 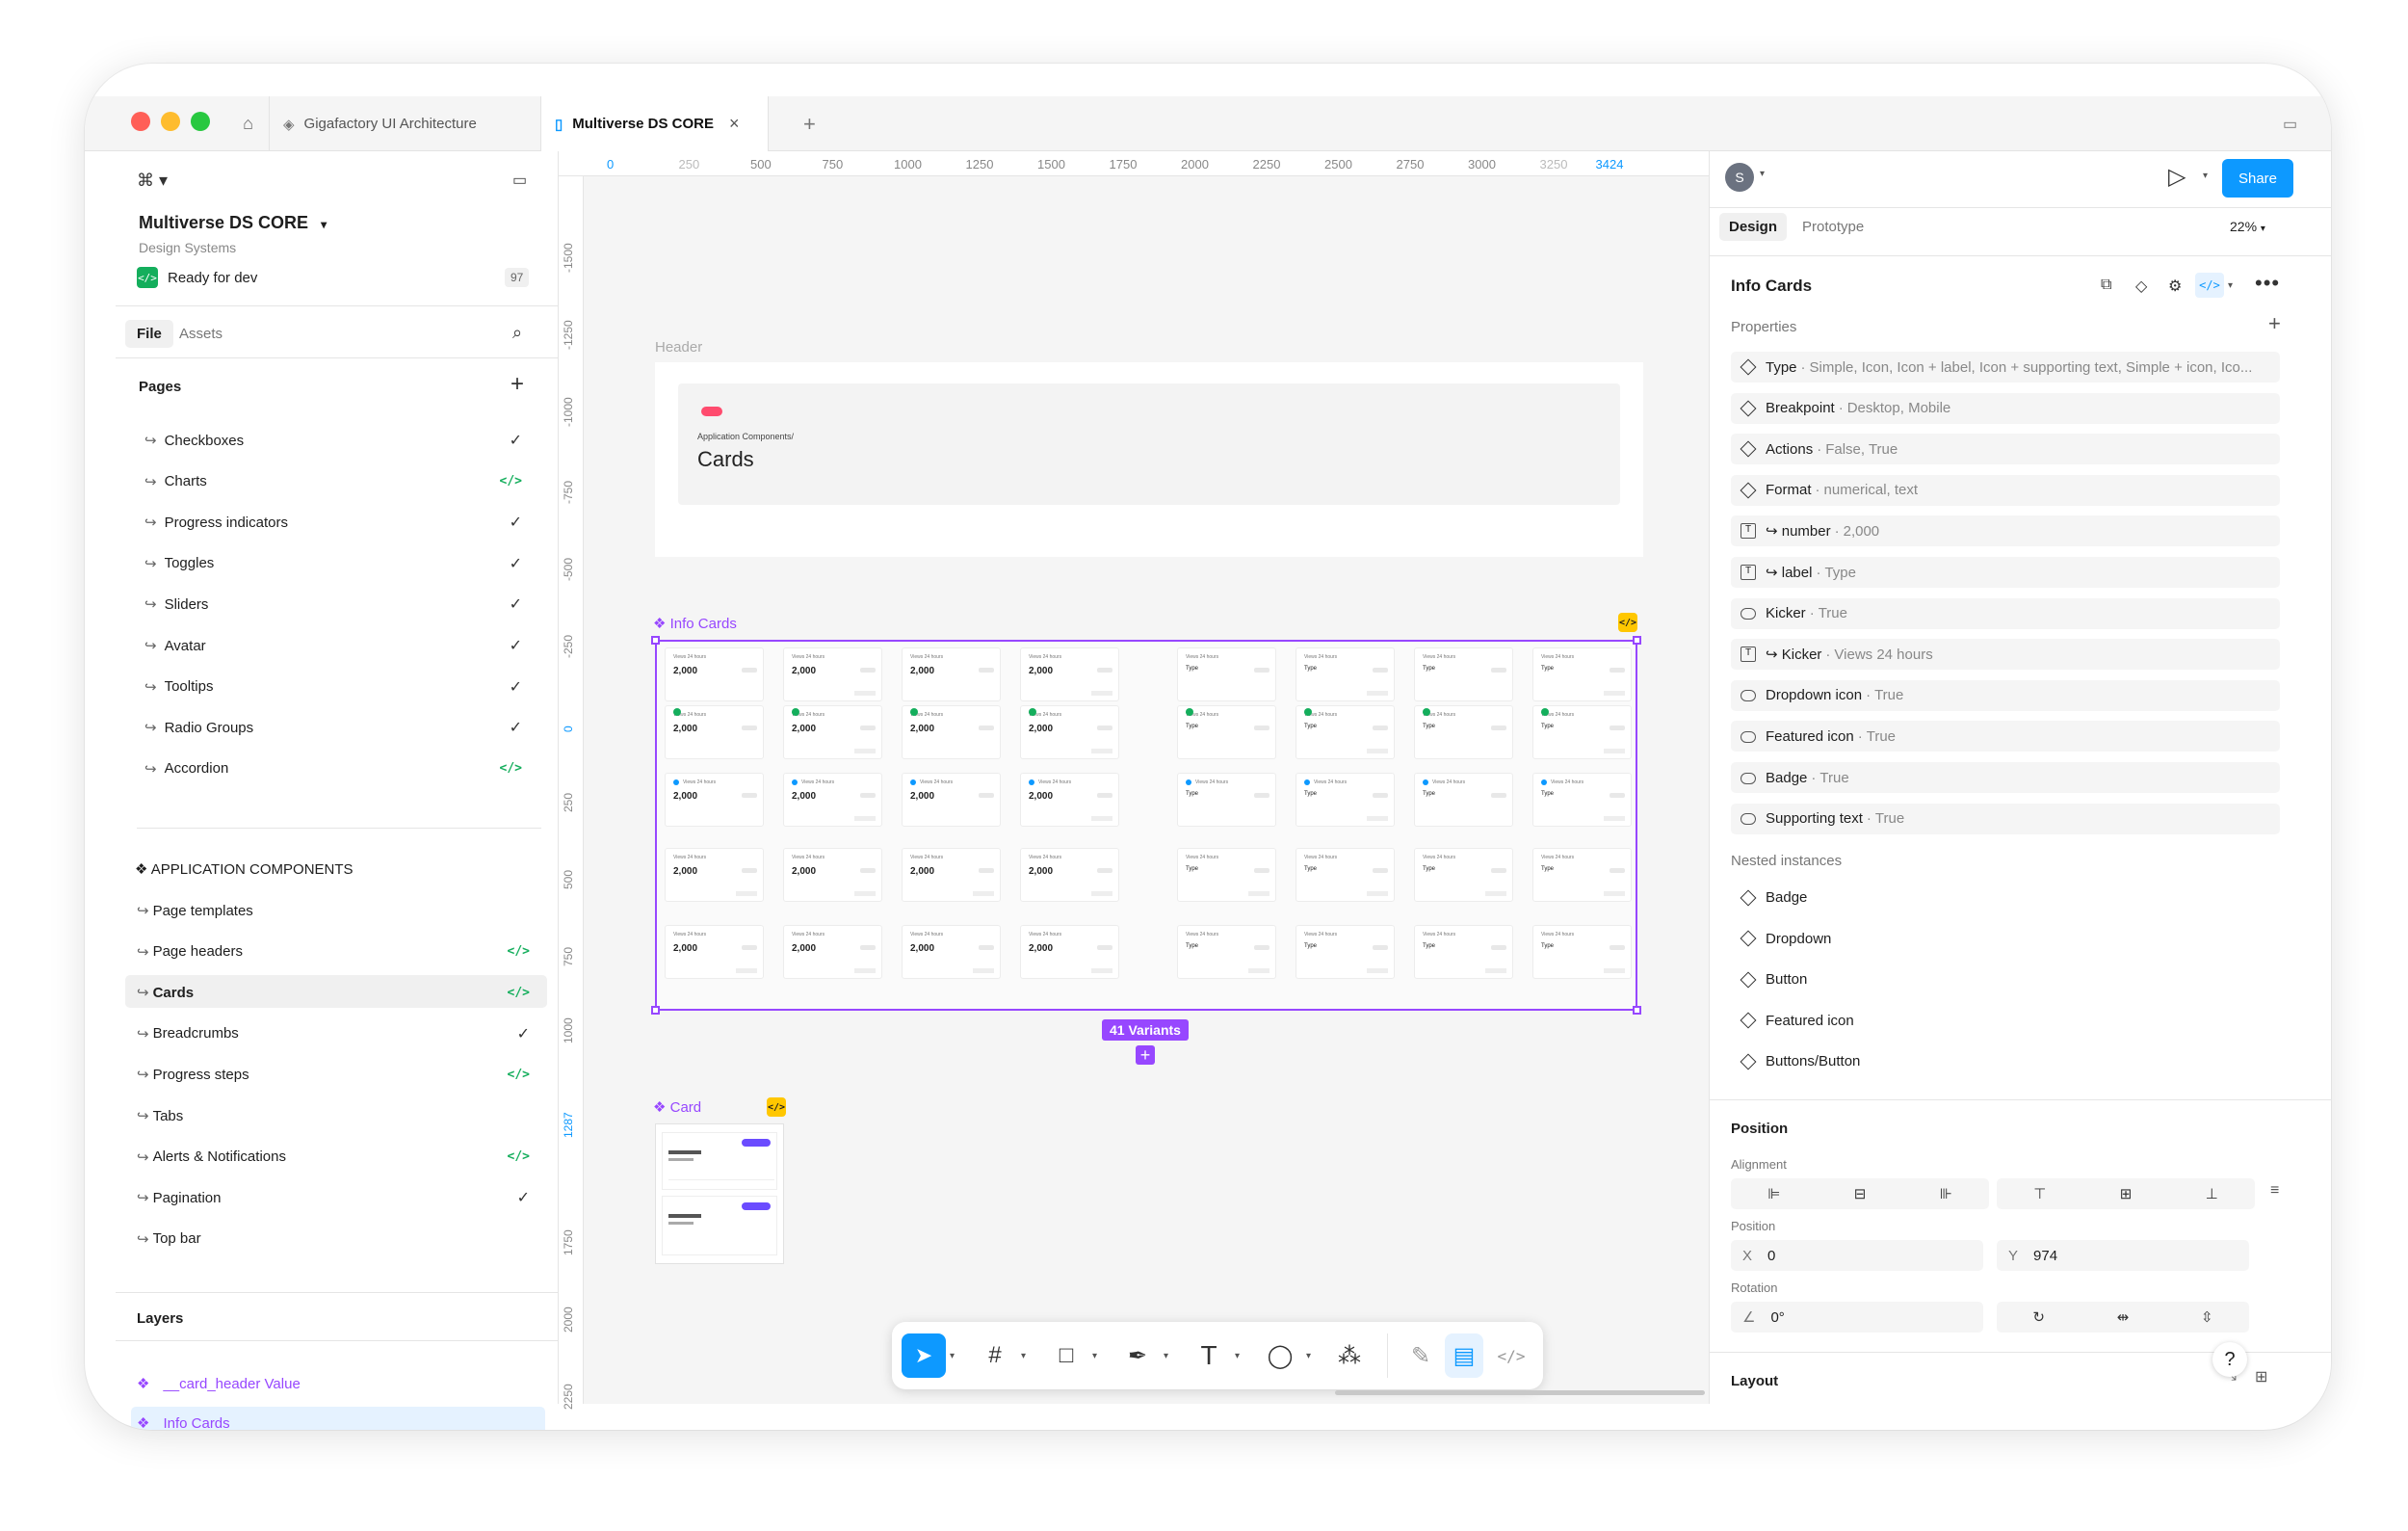 What do you see at coordinates (149, 334) in the screenshot?
I see `tab-file: File` at bounding box center [149, 334].